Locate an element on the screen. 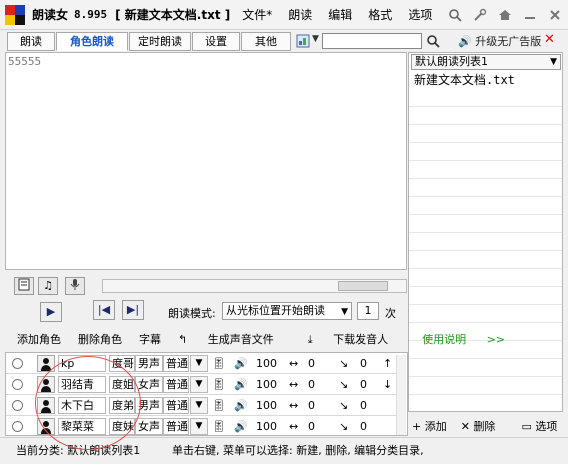 The image size is (568, 464). minimize-icon is located at coordinates (530, 15).